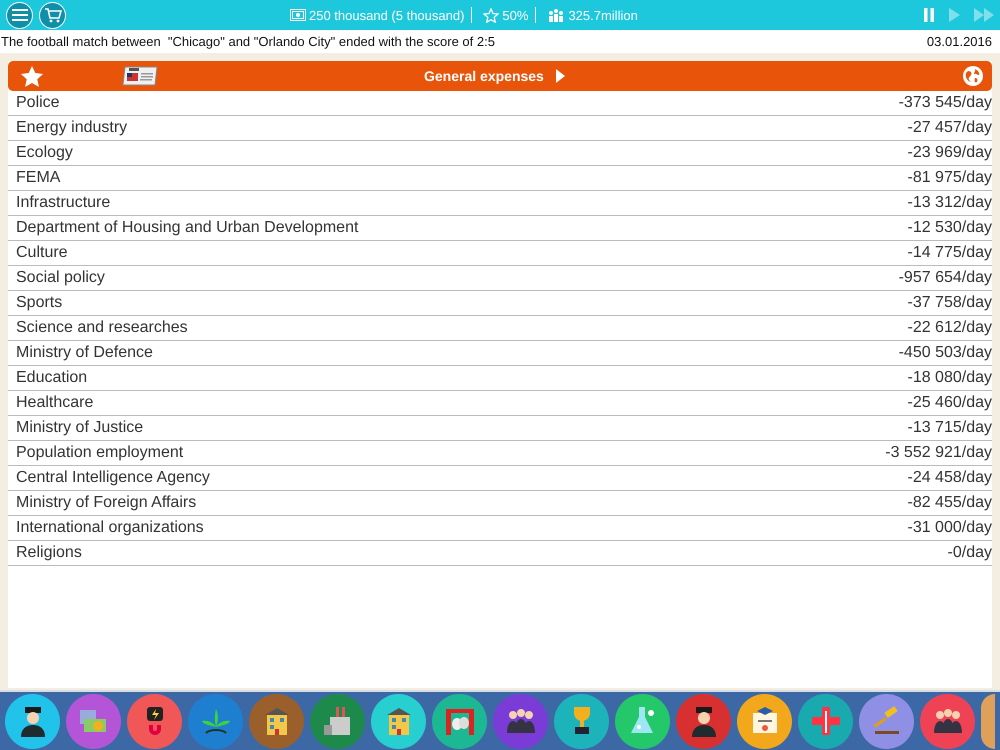 This screenshot has height=750, width=1000. What do you see at coordinates (60, 278) in the screenshot?
I see `expense-category: Social policy` at bounding box center [60, 278].